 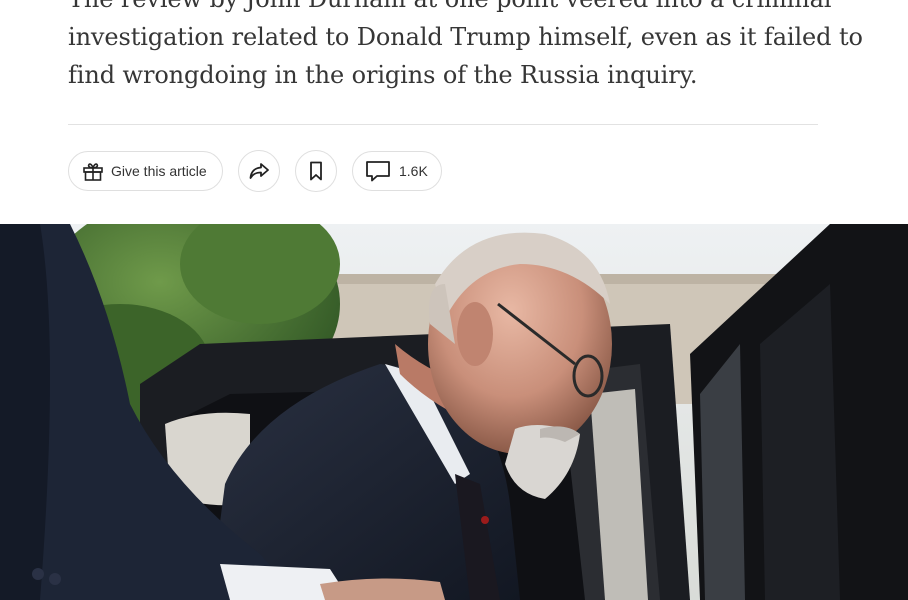 I want to click on divider, so click(x=443, y=124).